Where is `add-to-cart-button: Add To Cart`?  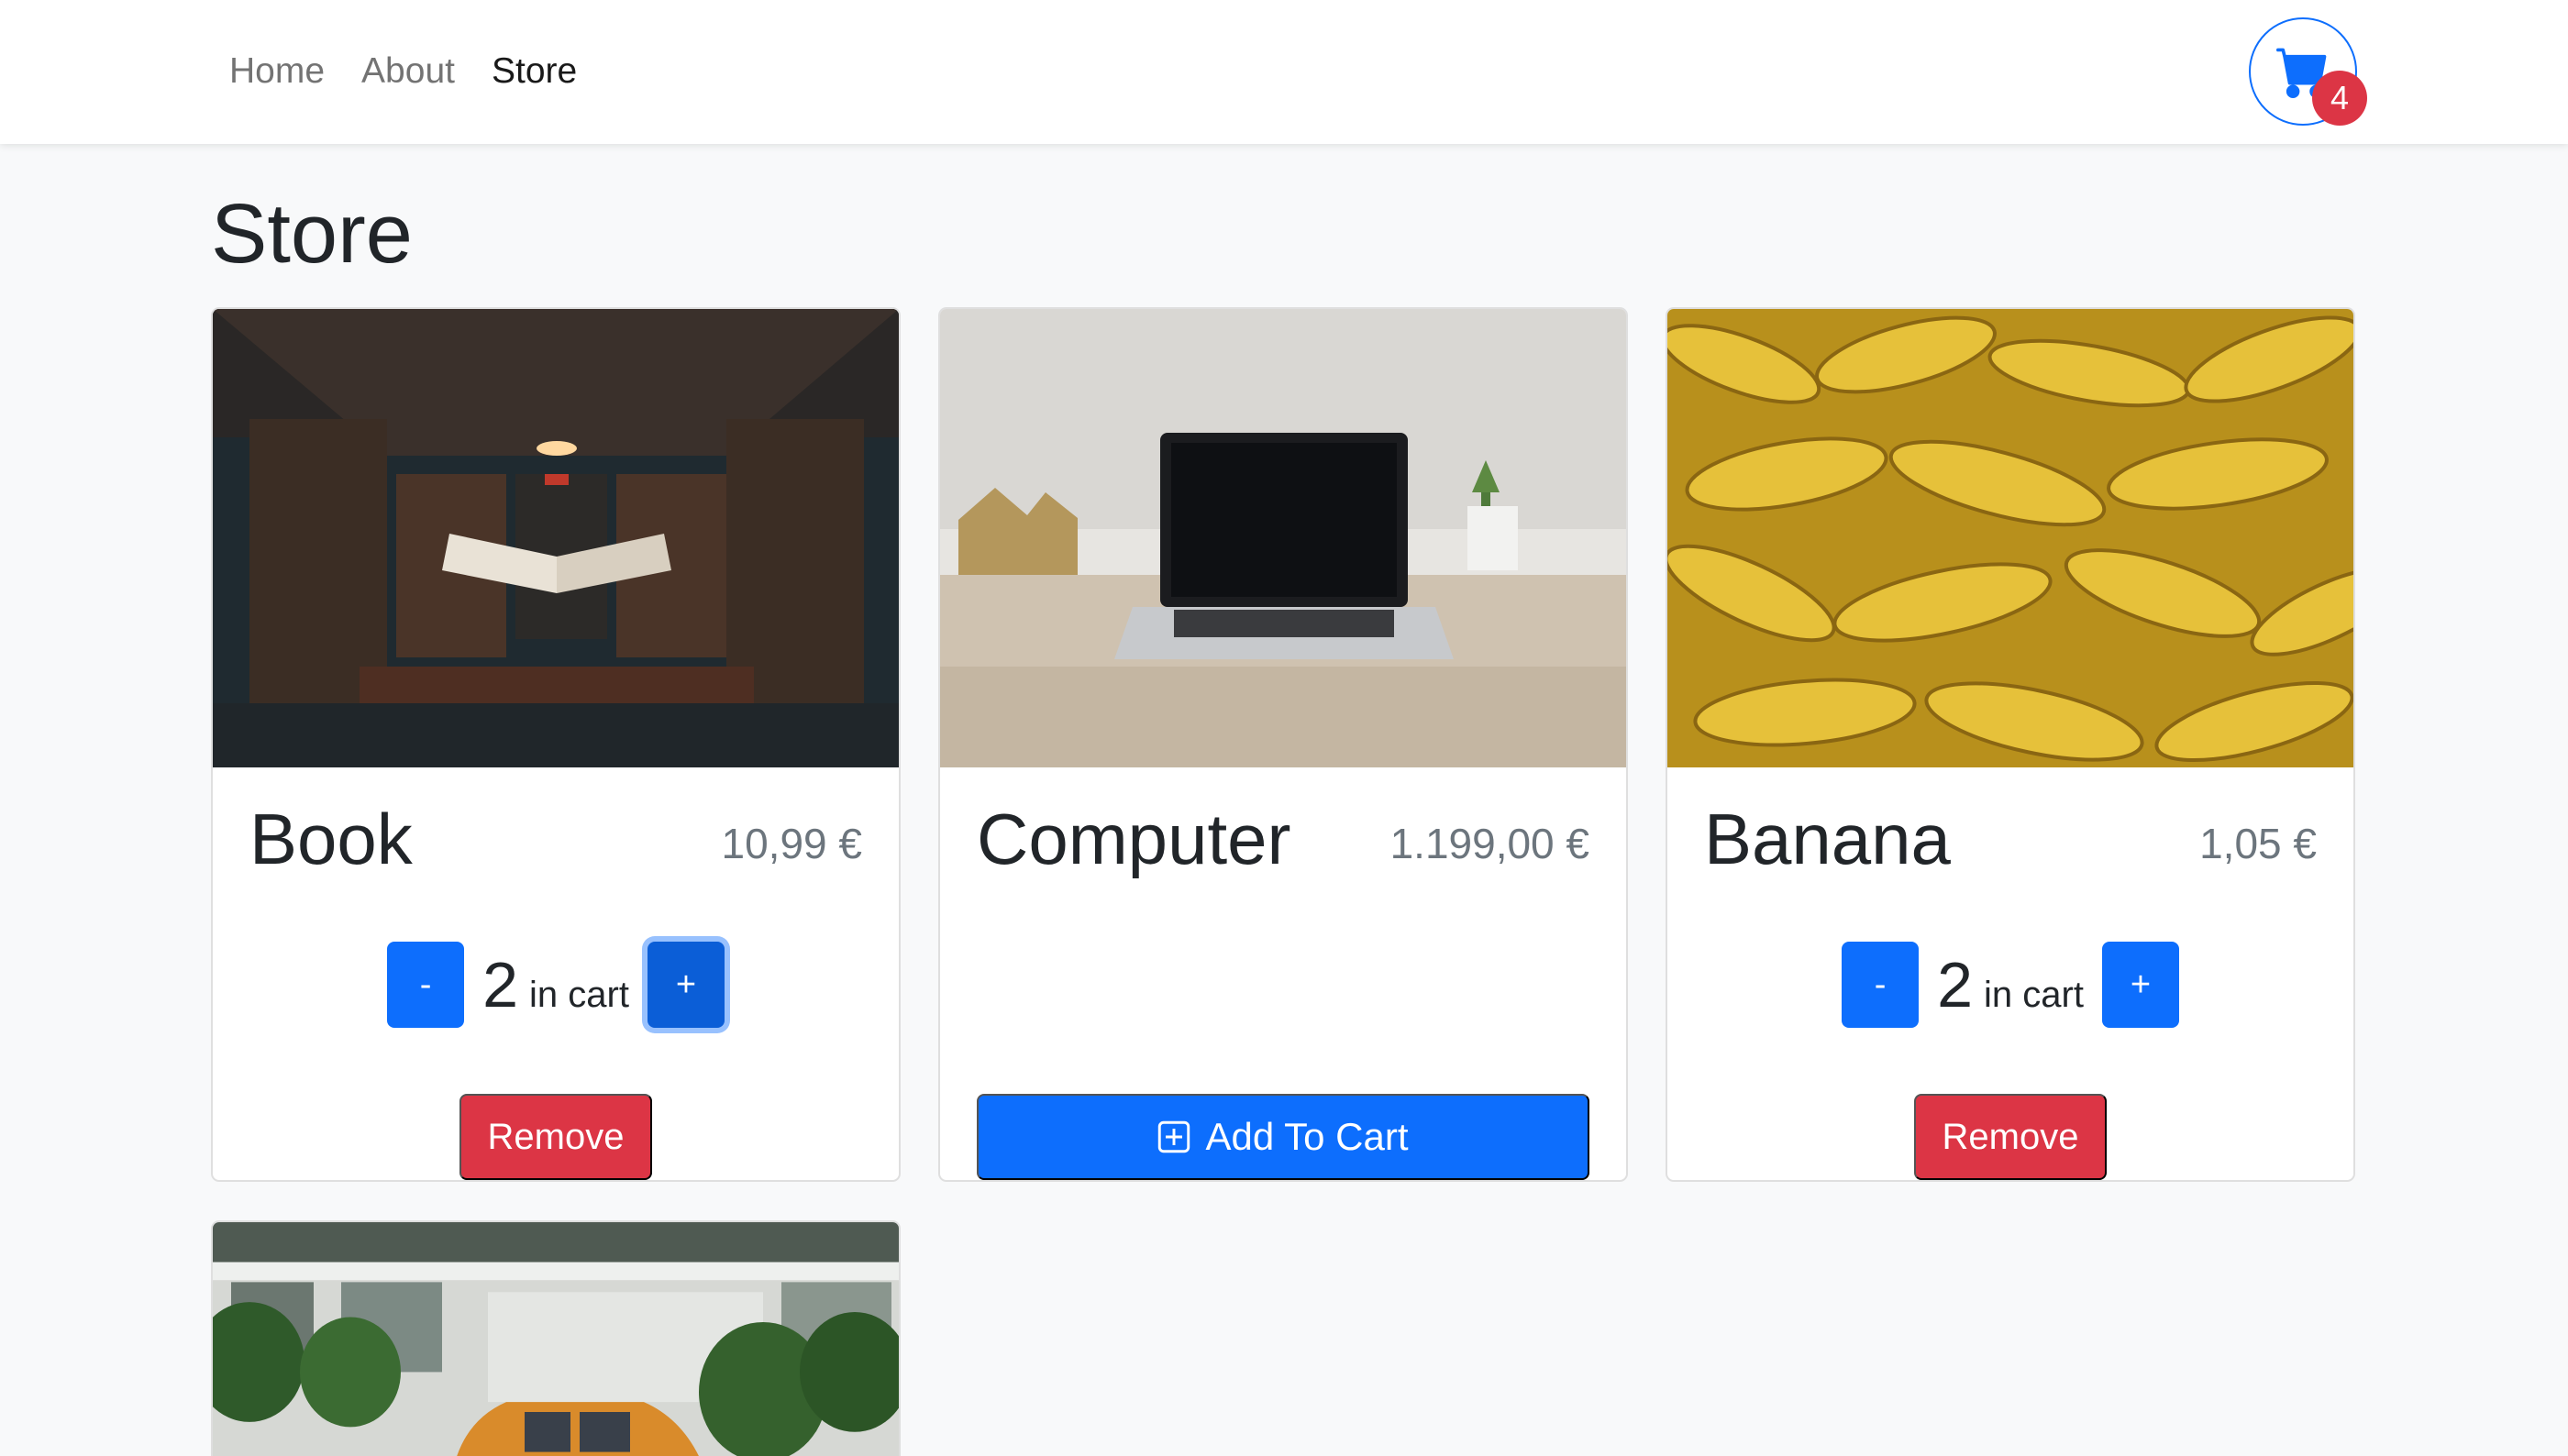 add-to-cart-button: Add To Cart is located at coordinates (1283, 1137).